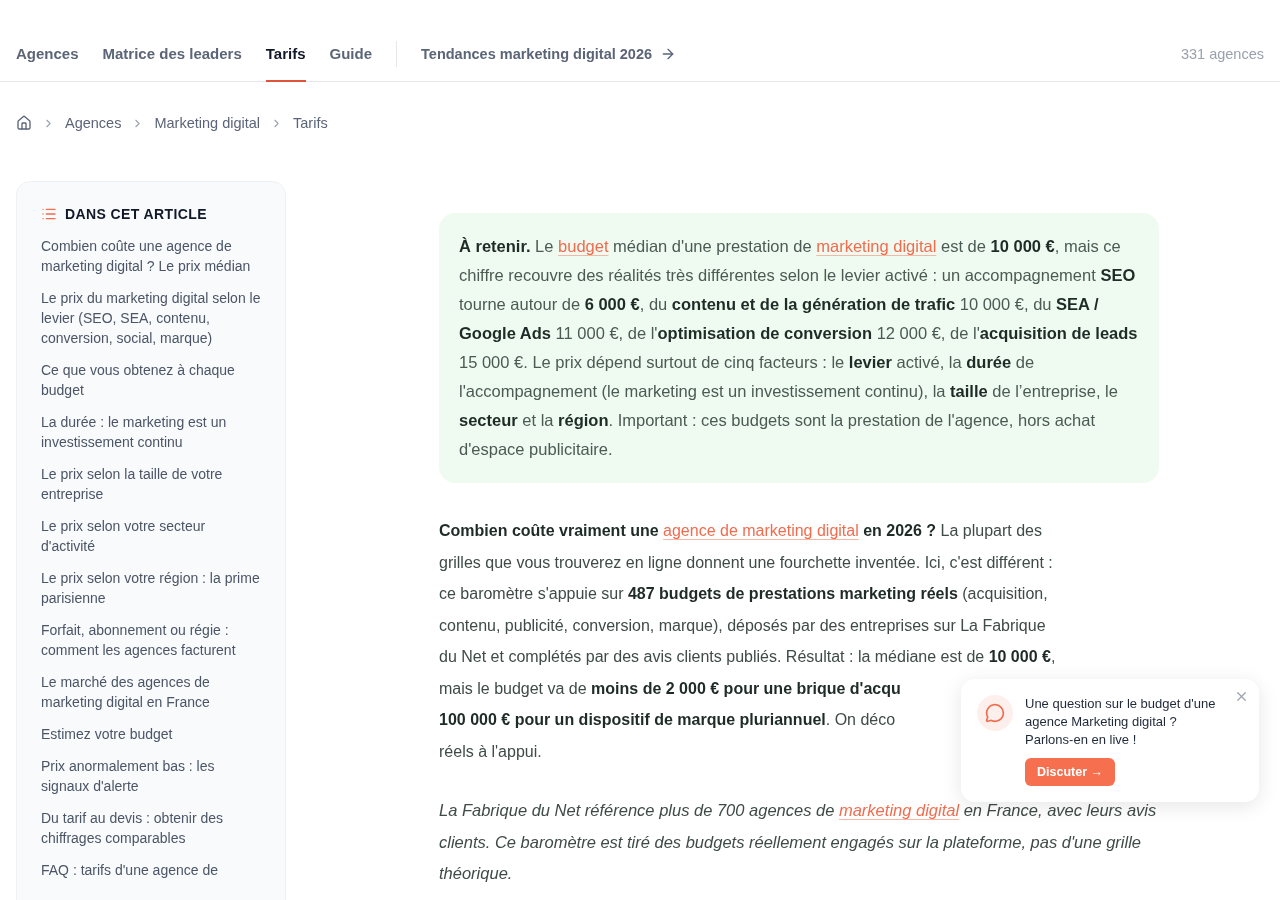 The height and width of the screenshot is (900, 1280). I want to click on nav-tab: Tarifs, so click(285, 41).